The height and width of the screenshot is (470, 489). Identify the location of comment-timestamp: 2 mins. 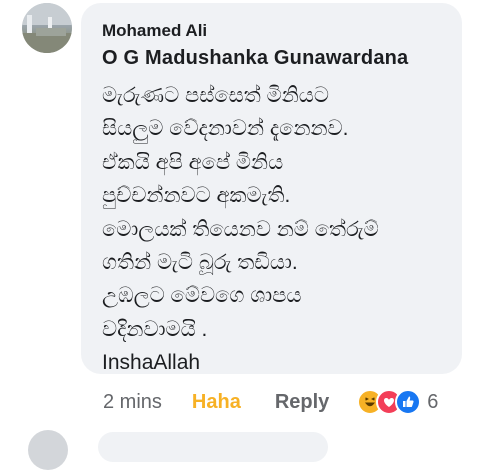
(132, 402).